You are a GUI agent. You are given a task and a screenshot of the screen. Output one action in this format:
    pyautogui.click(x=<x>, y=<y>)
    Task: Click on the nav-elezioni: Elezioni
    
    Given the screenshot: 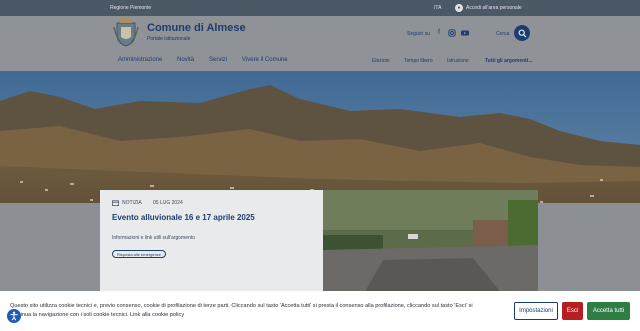 What is the action you would take?
    pyautogui.click(x=381, y=61)
    